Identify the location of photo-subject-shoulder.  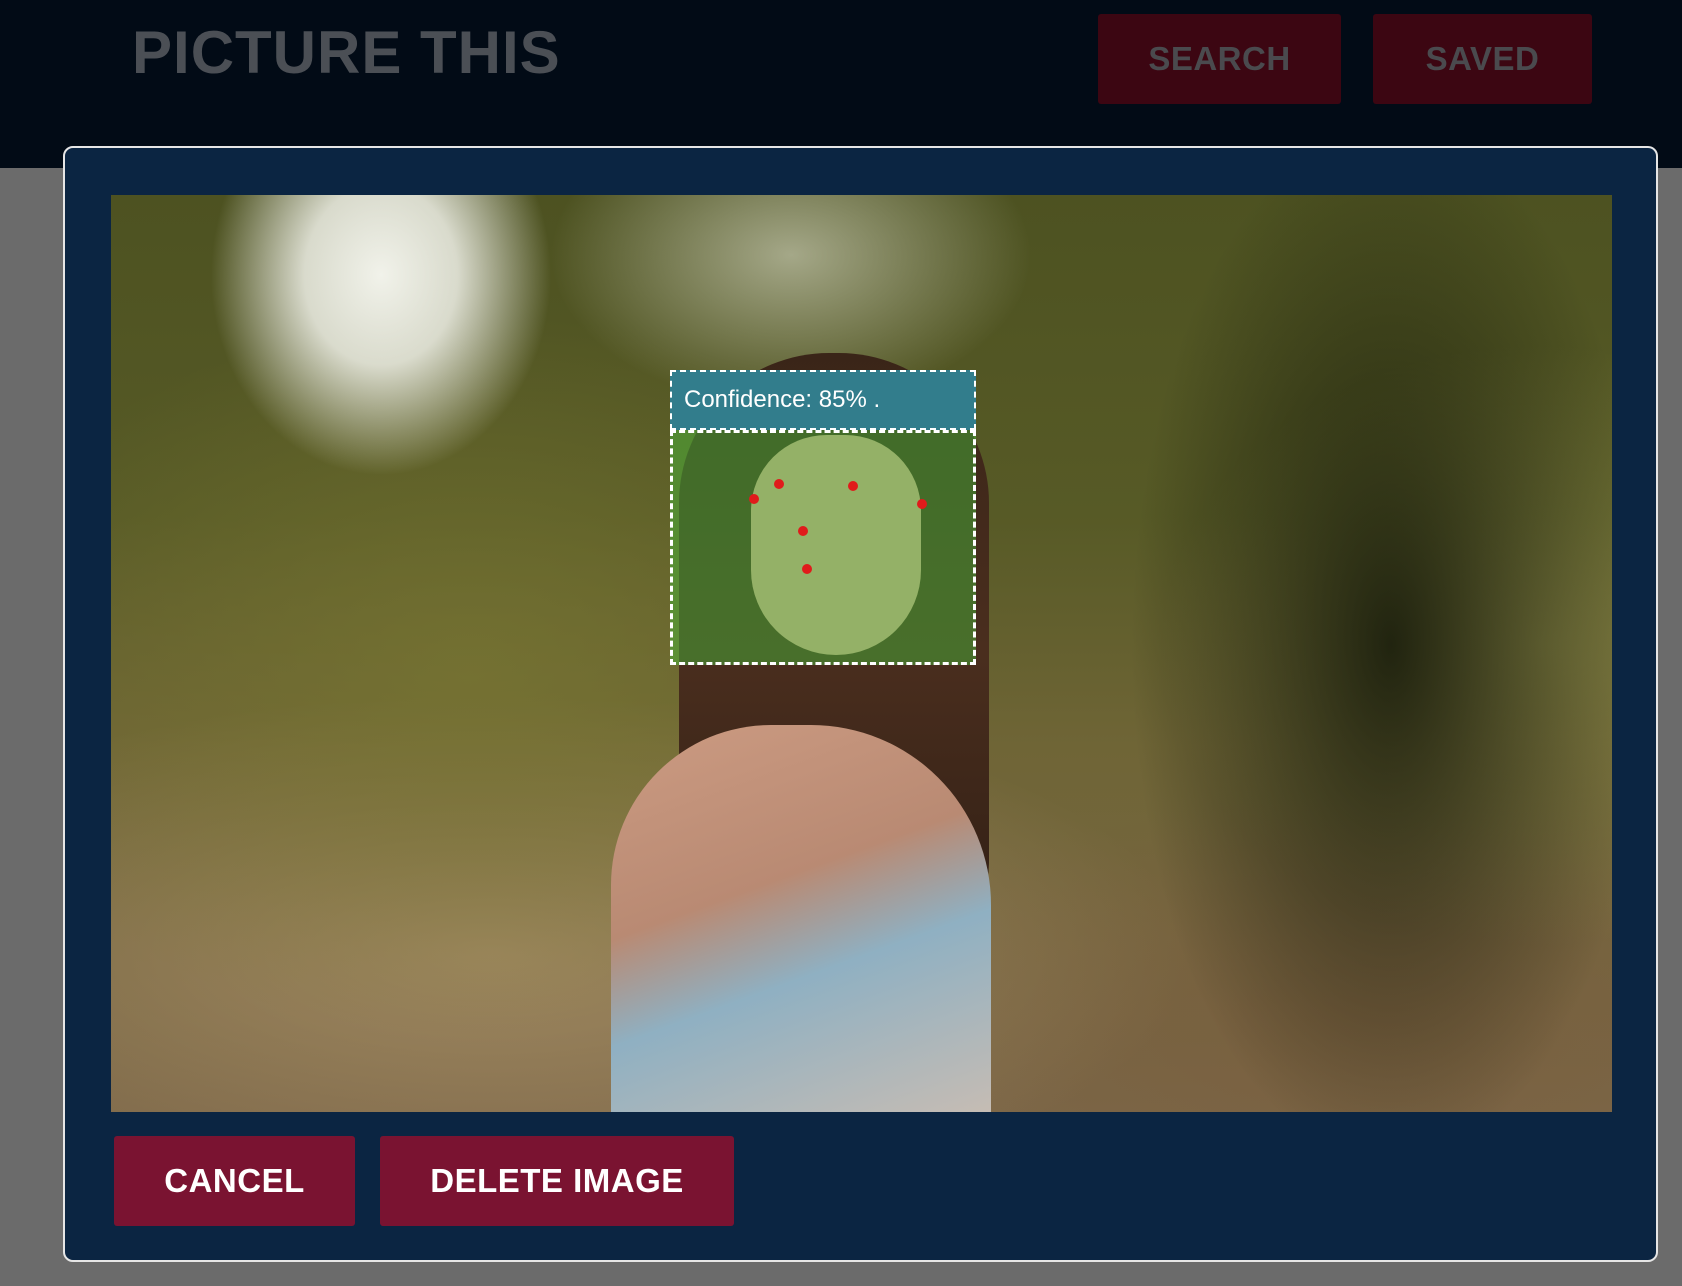
(801, 918).